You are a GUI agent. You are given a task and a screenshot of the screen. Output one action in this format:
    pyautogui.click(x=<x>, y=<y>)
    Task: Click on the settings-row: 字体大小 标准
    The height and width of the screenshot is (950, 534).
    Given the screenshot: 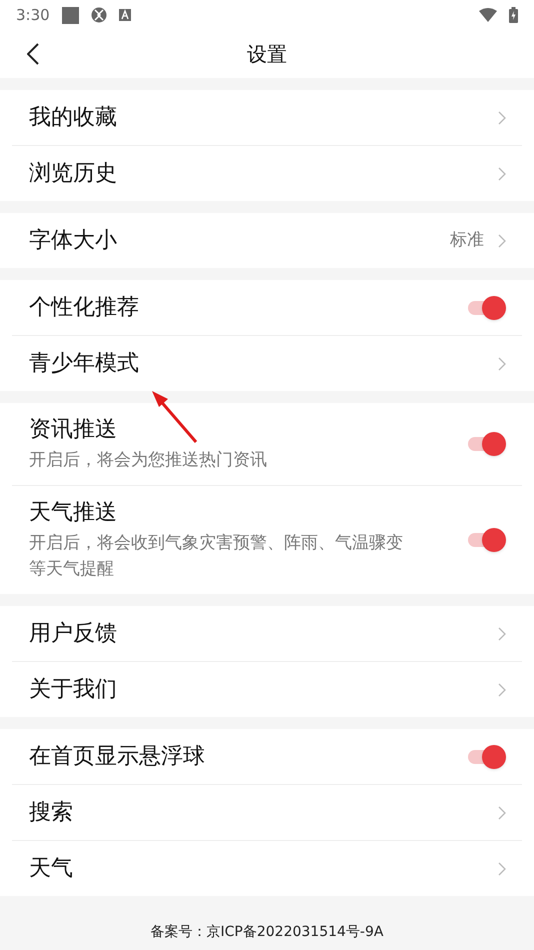 What is the action you would take?
    pyautogui.click(x=267, y=240)
    